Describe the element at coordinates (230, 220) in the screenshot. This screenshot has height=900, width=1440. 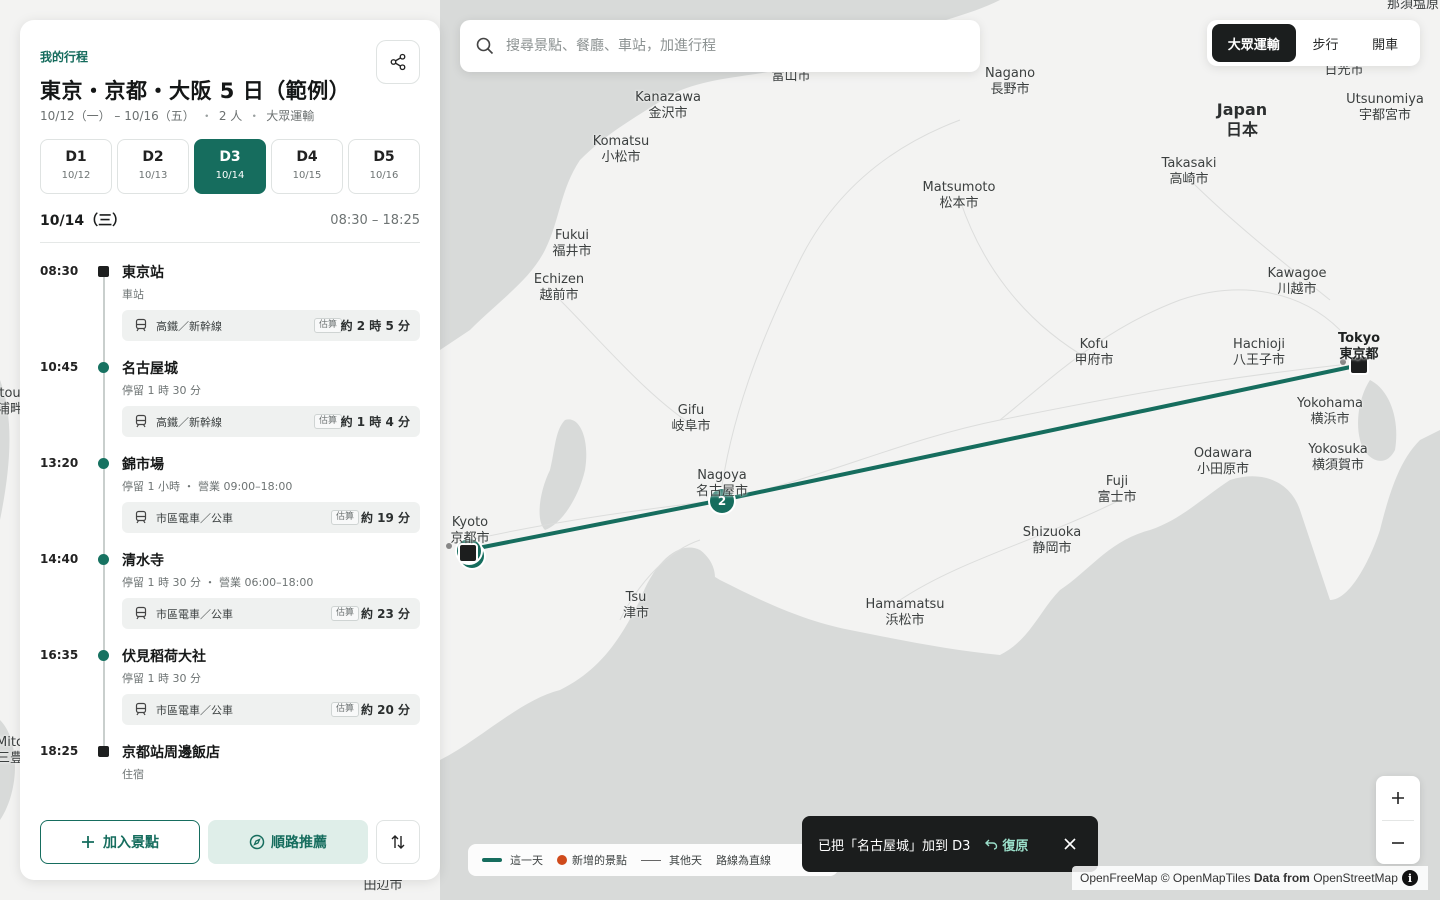
I see `selected-day-header: 10/14（三） 08:30 – 18:25` at that location.